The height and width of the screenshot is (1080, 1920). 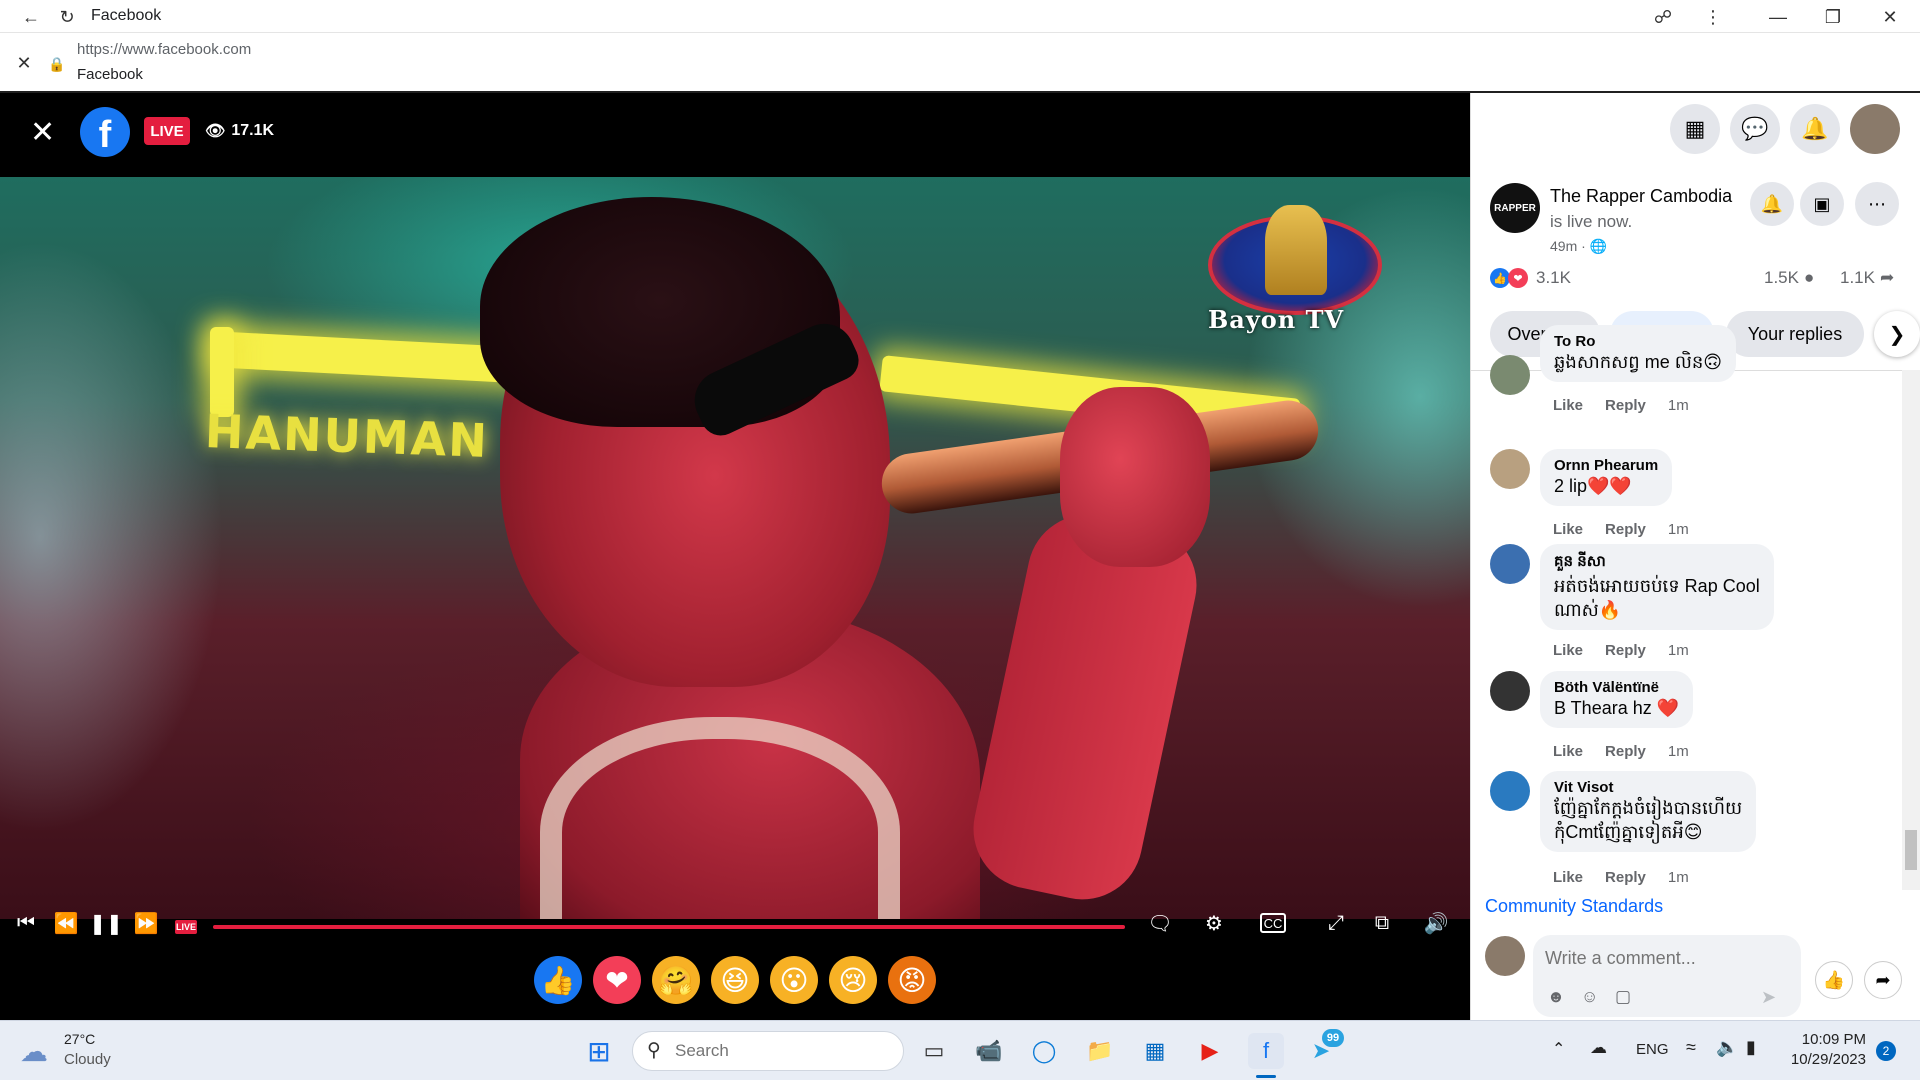 What do you see at coordinates (735, 980) in the screenshot?
I see `haha-reaction-icon: 😆` at bounding box center [735, 980].